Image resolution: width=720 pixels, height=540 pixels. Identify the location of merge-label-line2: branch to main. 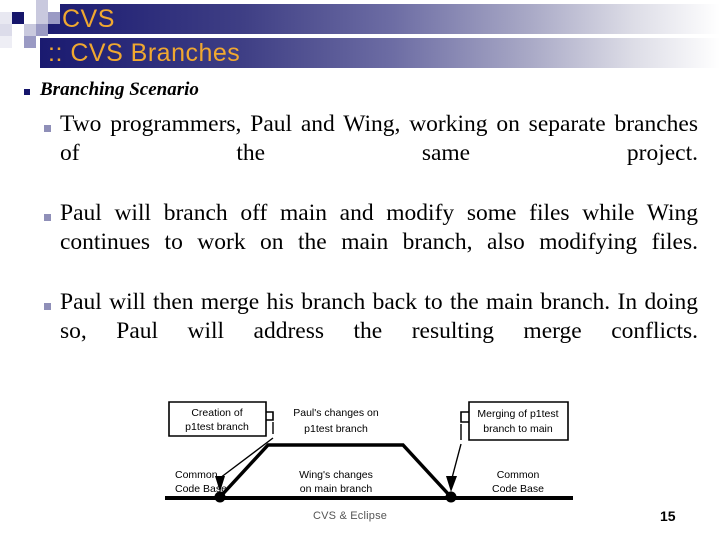
(518, 429).